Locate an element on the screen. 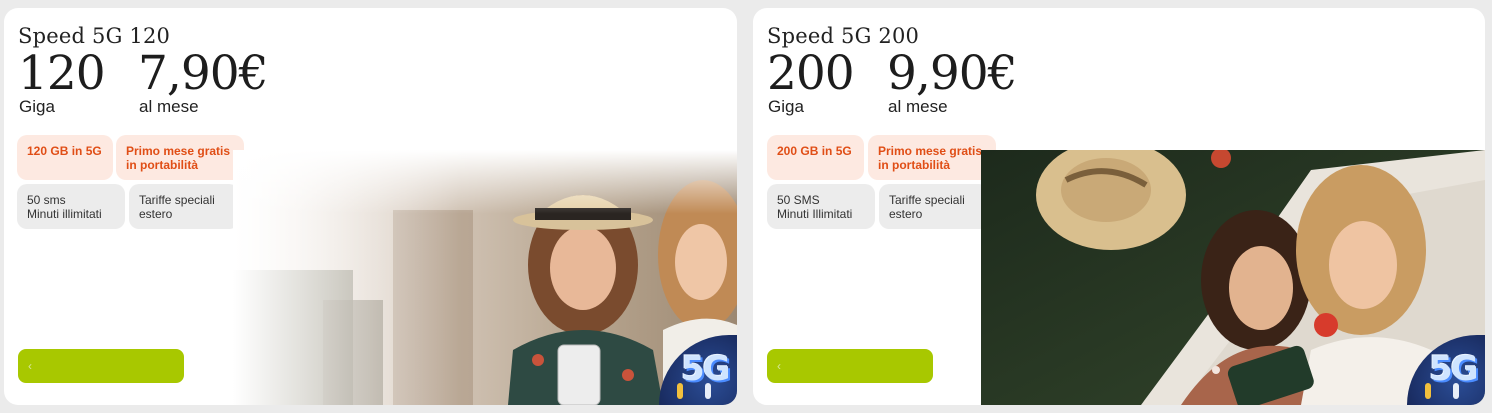  chip-line: Minuti illimitati is located at coordinates (64, 214).